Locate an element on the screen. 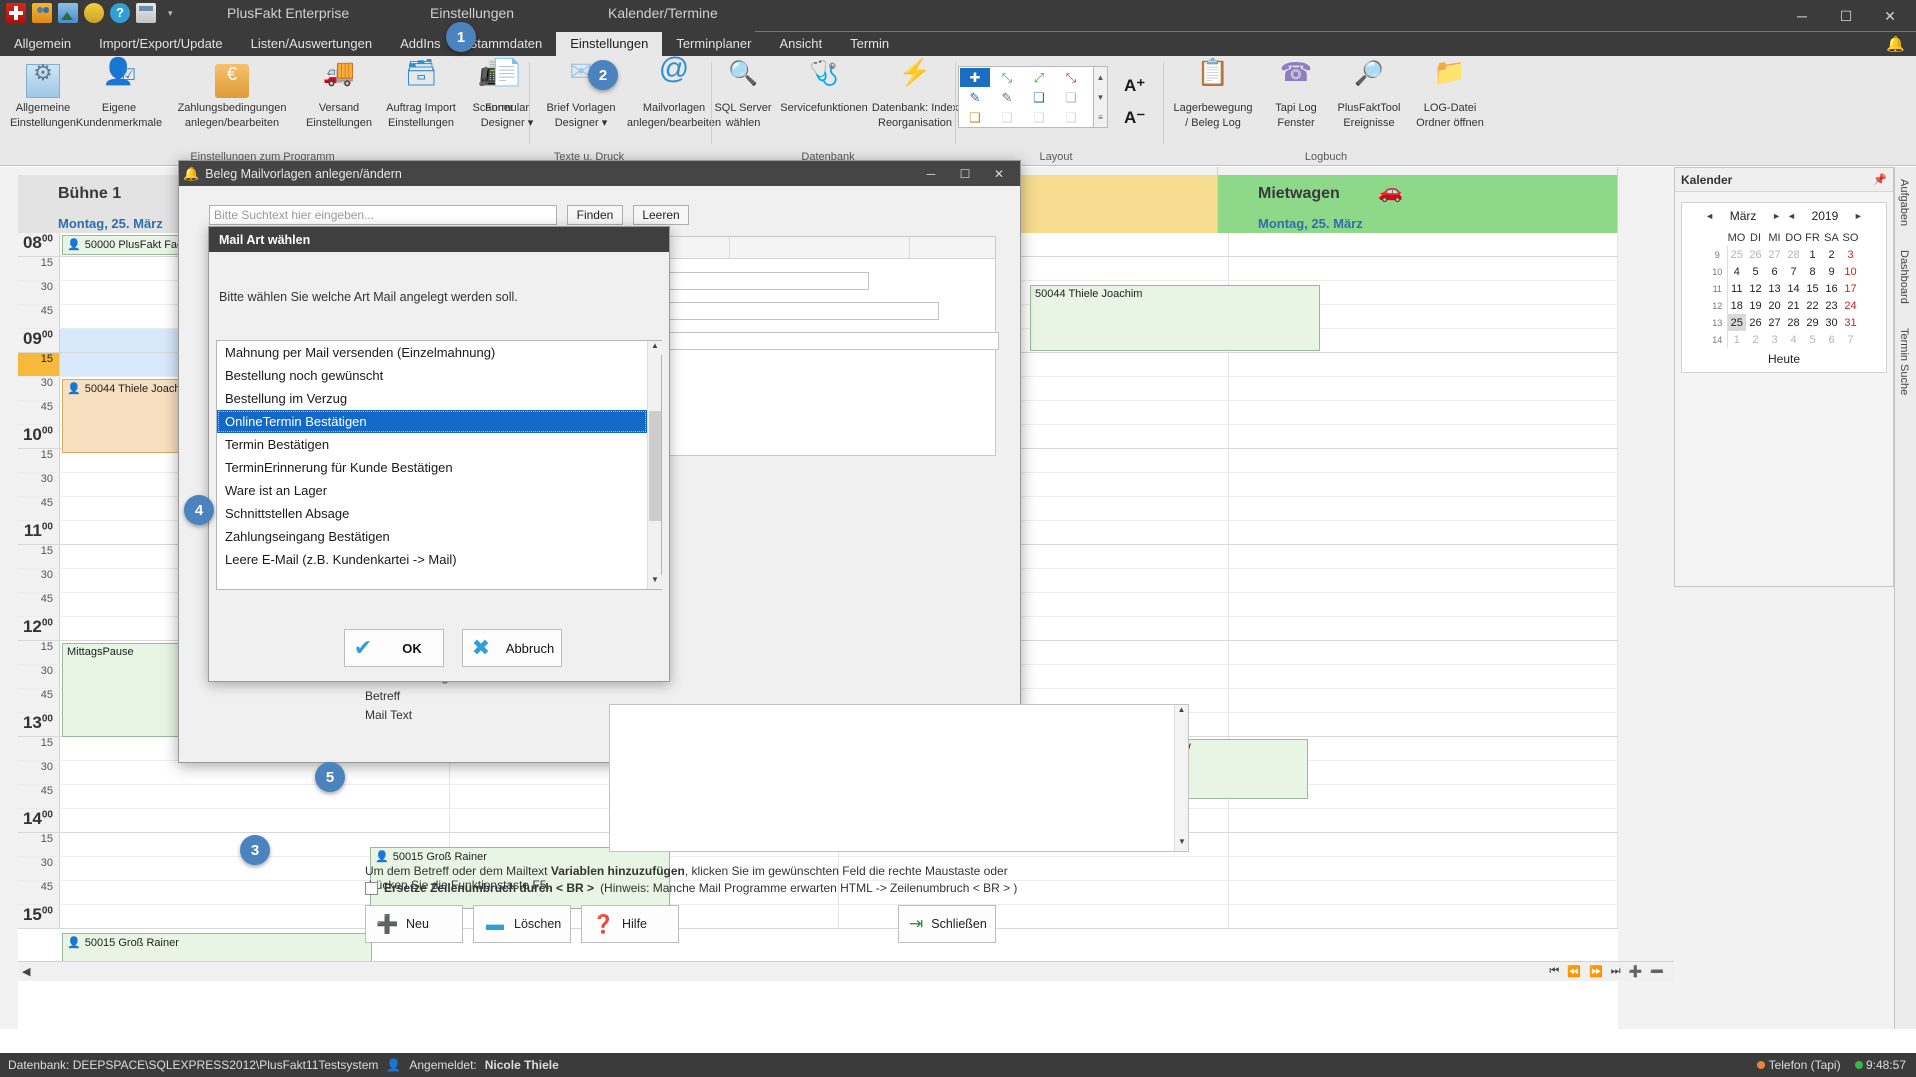  resource-column: Mietwagen 🚗 Montag, 25. März is located at coordinates (1418, 200).